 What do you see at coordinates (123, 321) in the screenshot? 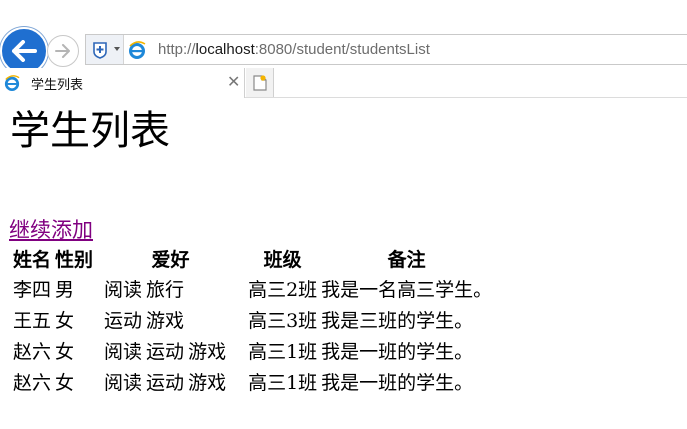
I see `cell-hobby-1: 运动` at bounding box center [123, 321].